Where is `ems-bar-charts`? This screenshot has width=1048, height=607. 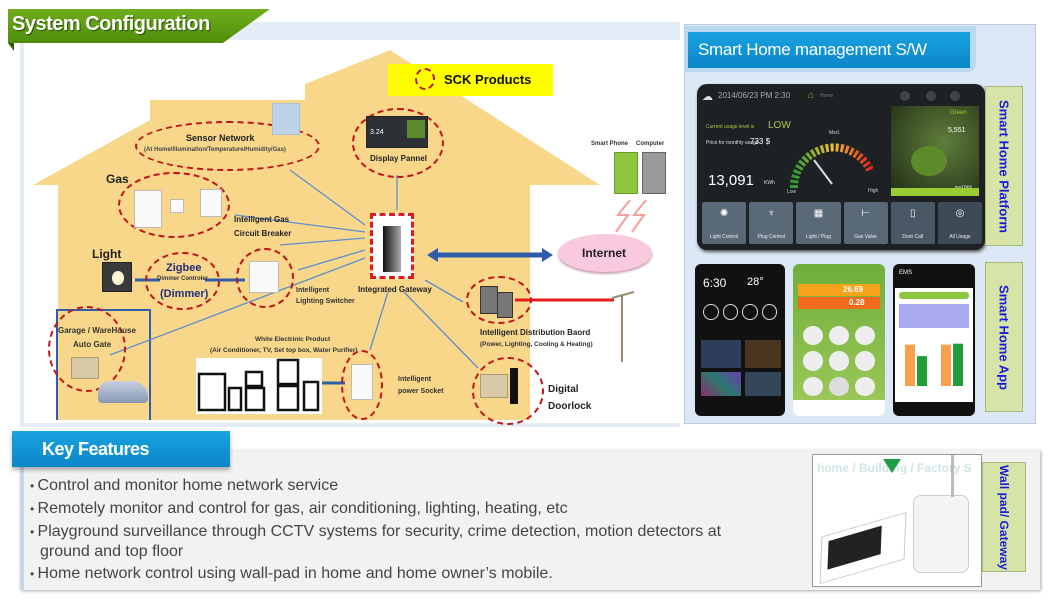 ems-bar-charts is located at coordinates (934, 364).